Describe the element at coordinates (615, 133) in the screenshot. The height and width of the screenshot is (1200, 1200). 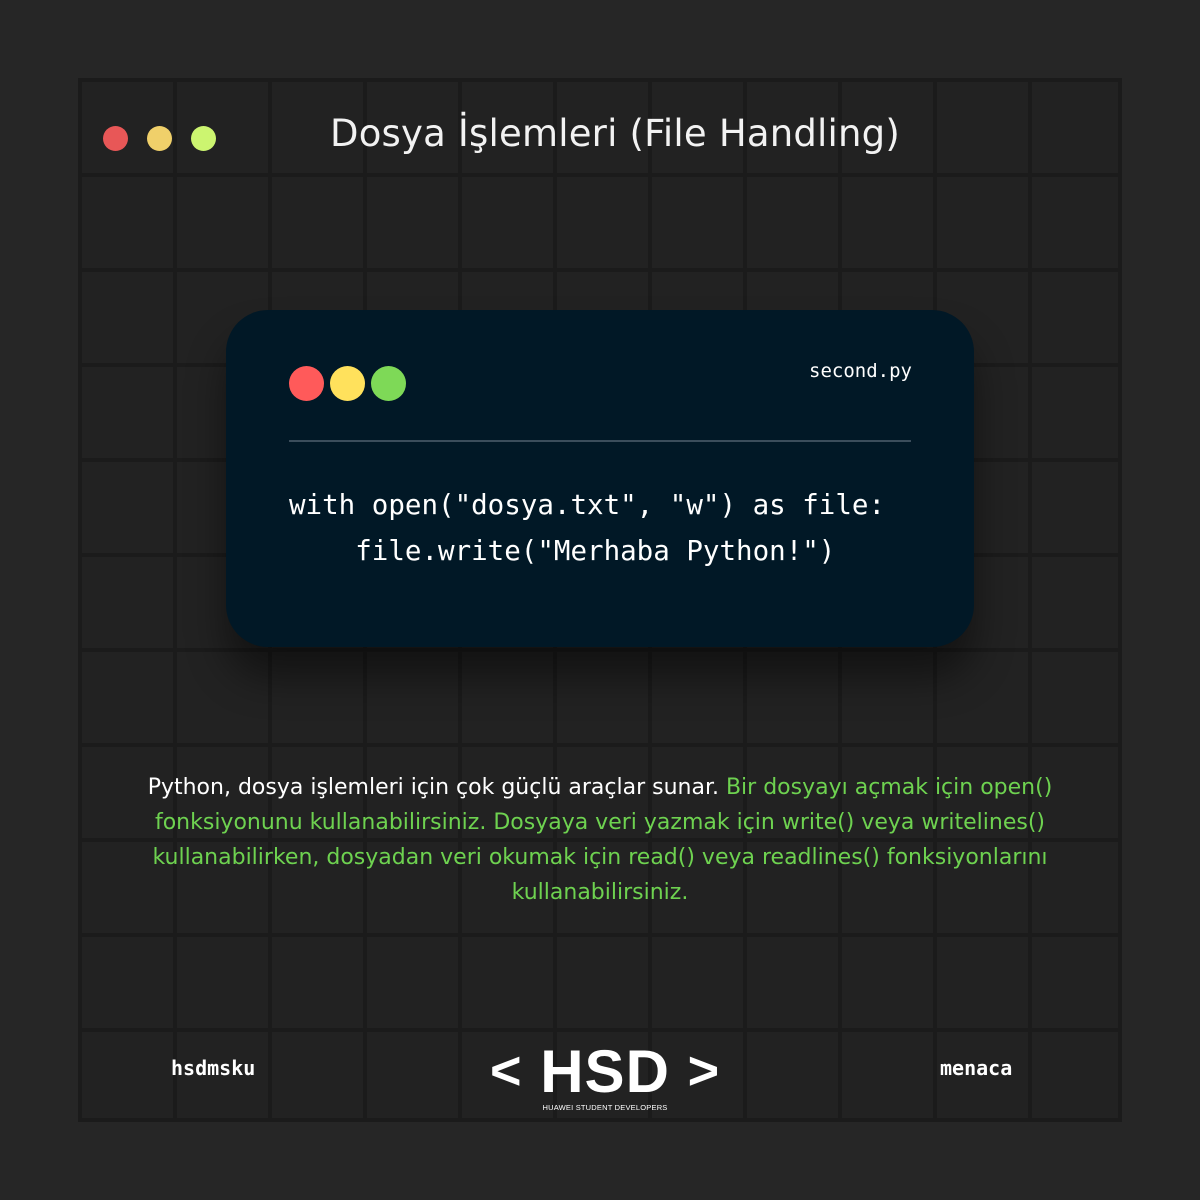
I see `page-title: Dosya İşlemleri (File Handling)` at that location.